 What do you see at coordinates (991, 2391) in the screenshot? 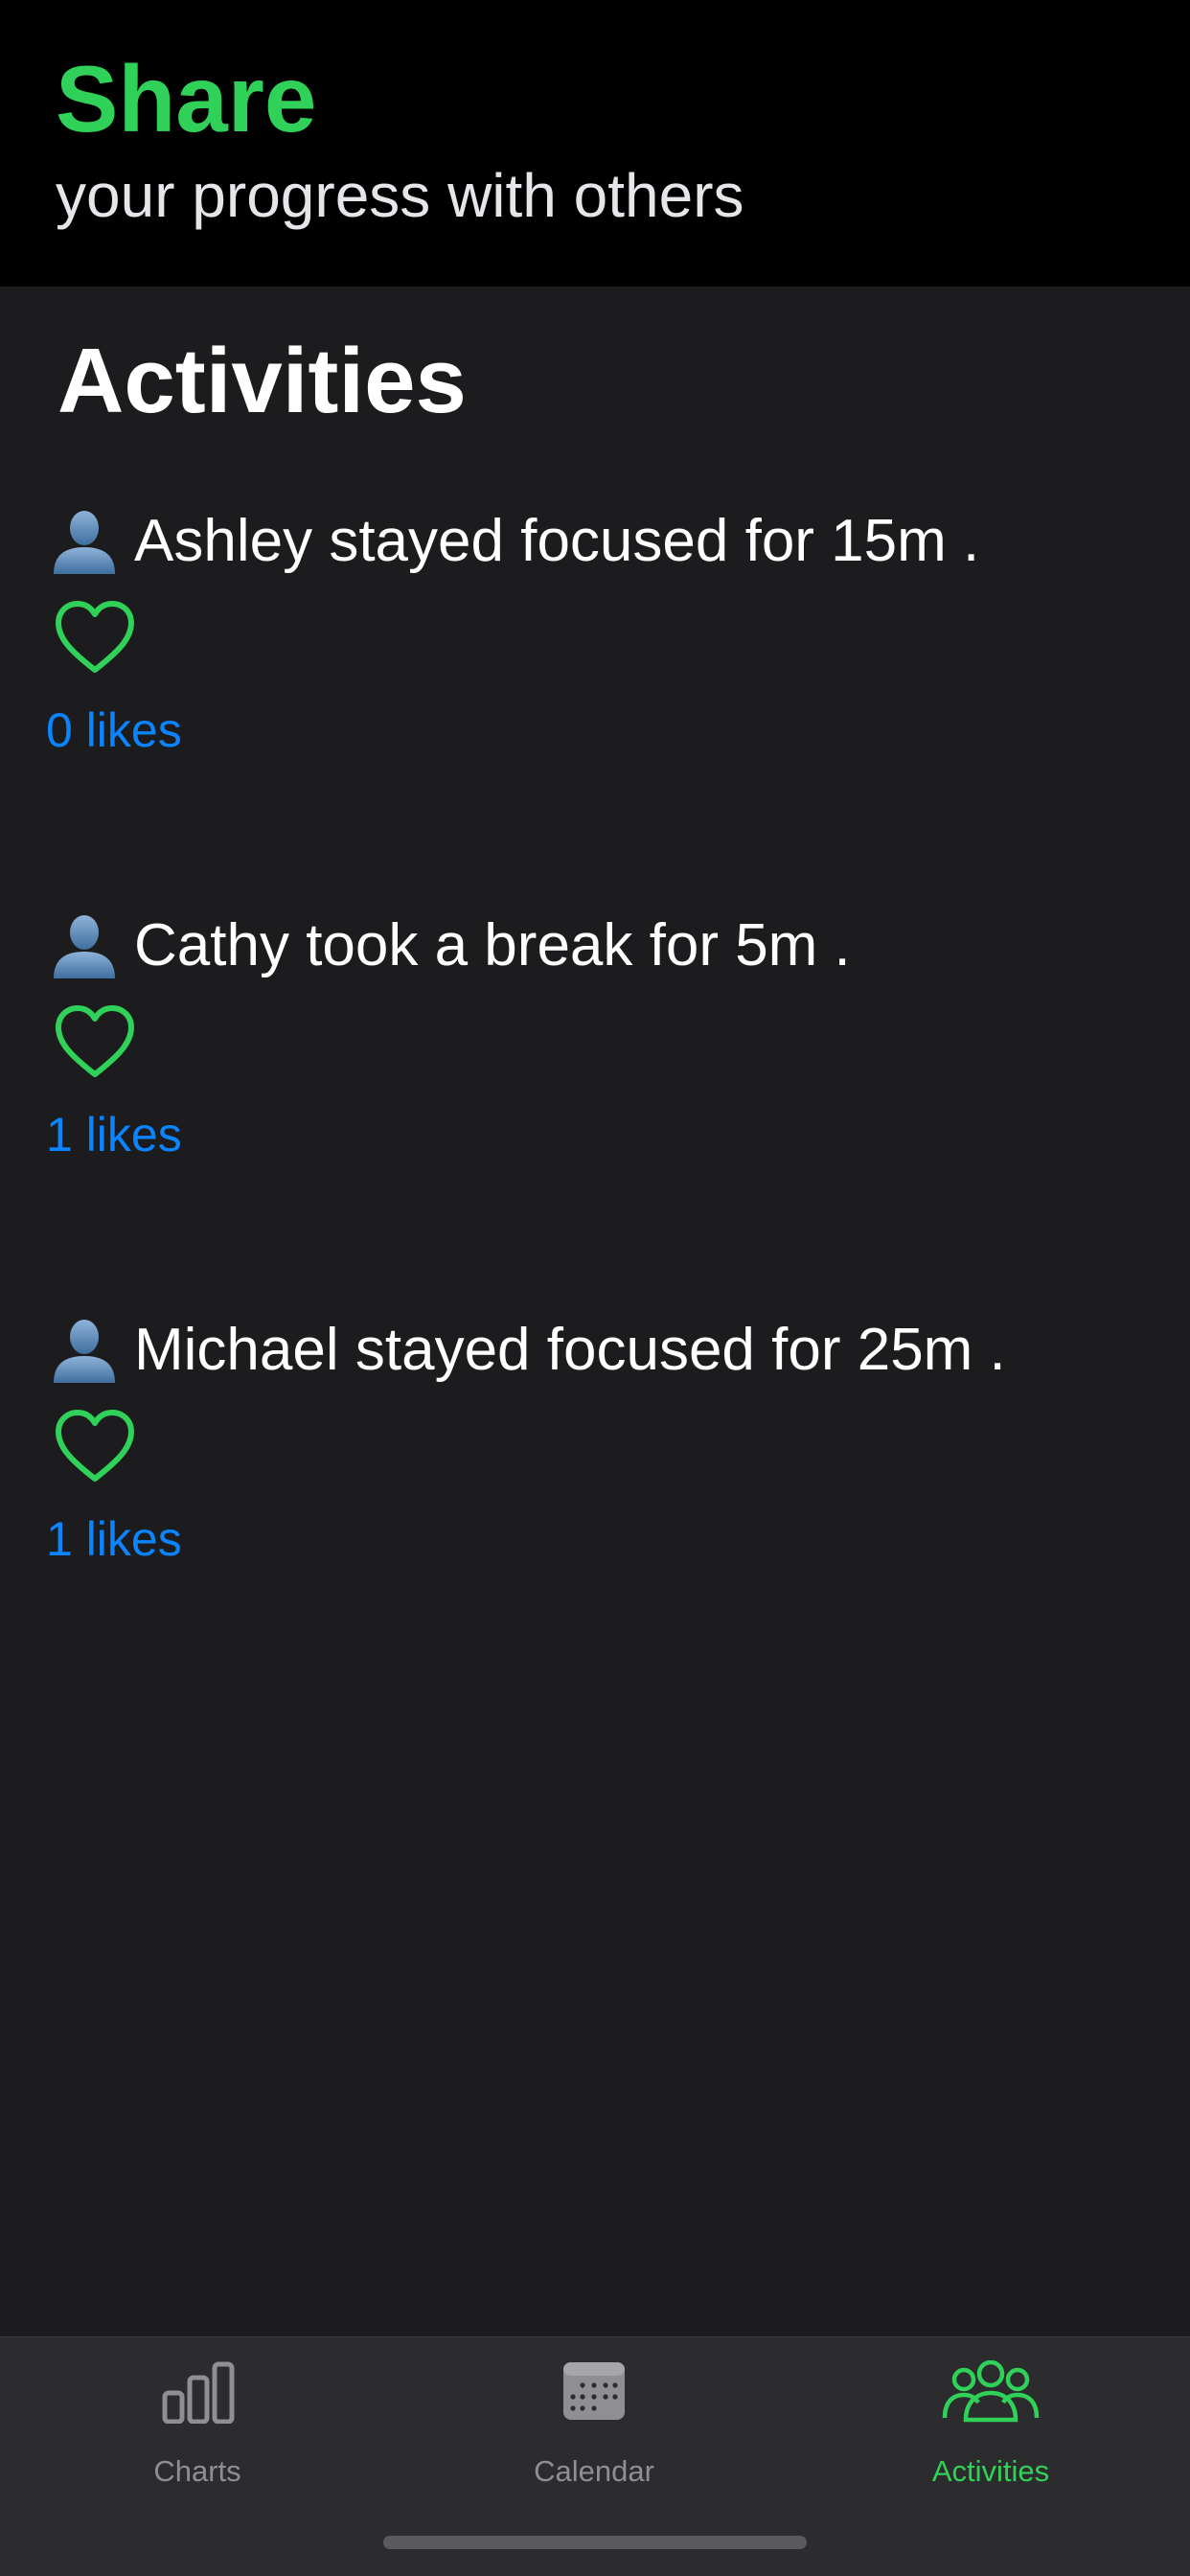
I see `people-group-icon` at bounding box center [991, 2391].